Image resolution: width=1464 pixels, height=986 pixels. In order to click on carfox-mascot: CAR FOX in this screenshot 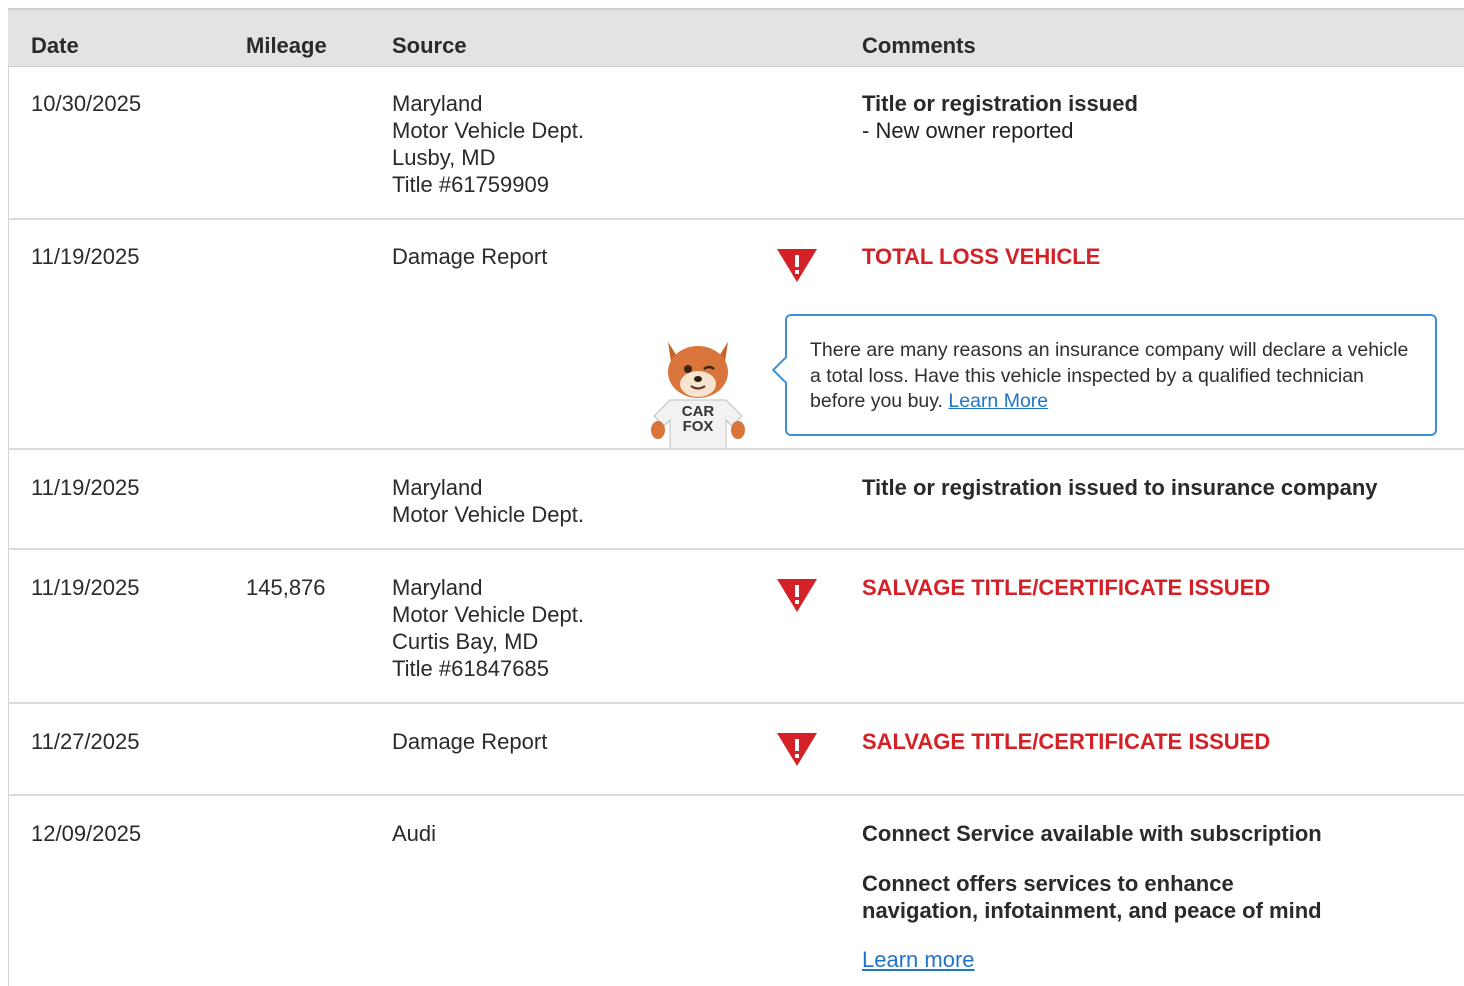, I will do `click(698, 396)`.